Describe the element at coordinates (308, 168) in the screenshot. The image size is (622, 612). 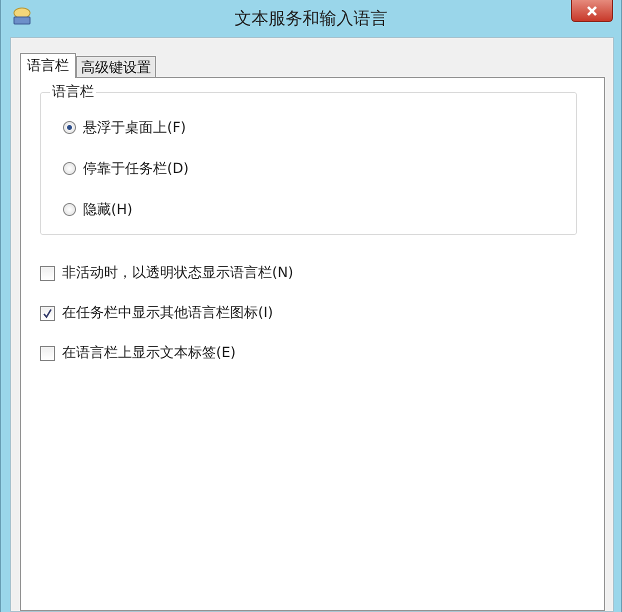
I see `radio-option: 停靠于任务栏(D)` at that location.